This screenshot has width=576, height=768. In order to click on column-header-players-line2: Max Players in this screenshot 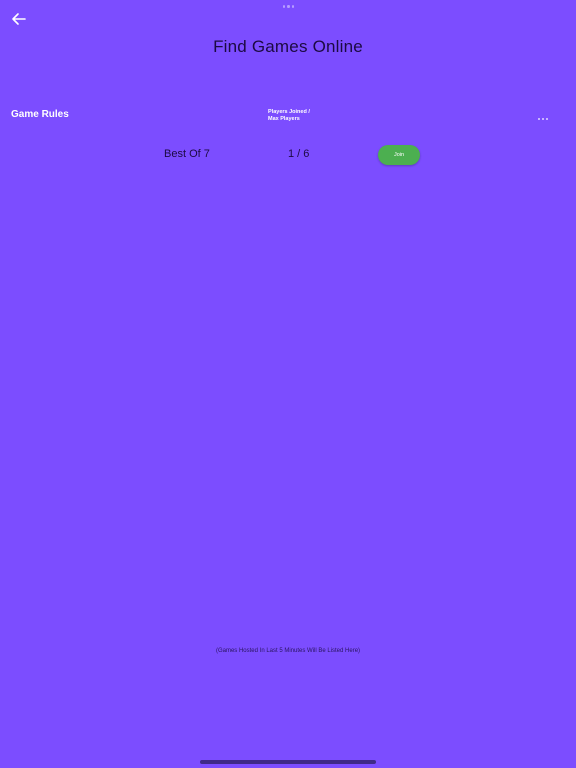, I will do `click(284, 119)`.